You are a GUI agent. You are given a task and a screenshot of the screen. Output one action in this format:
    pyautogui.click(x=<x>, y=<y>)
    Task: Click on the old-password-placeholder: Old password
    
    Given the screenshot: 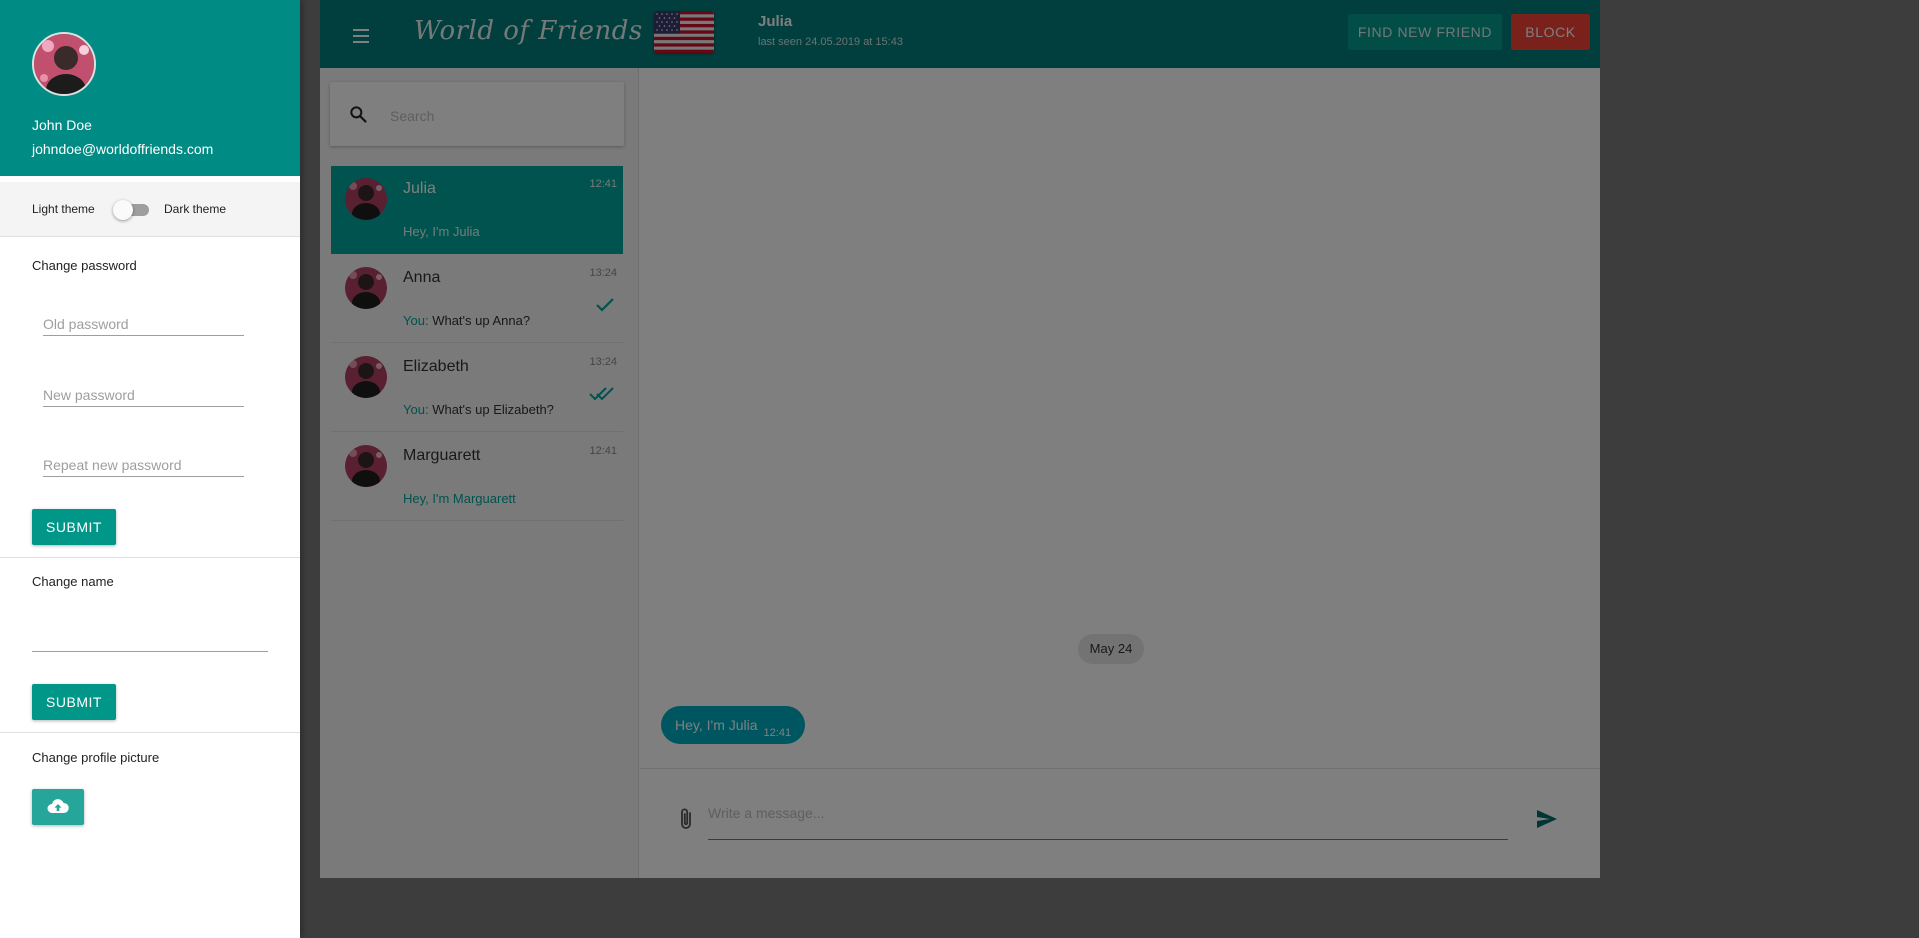 What is the action you would take?
    pyautogui.click(x=86, y=324)
    